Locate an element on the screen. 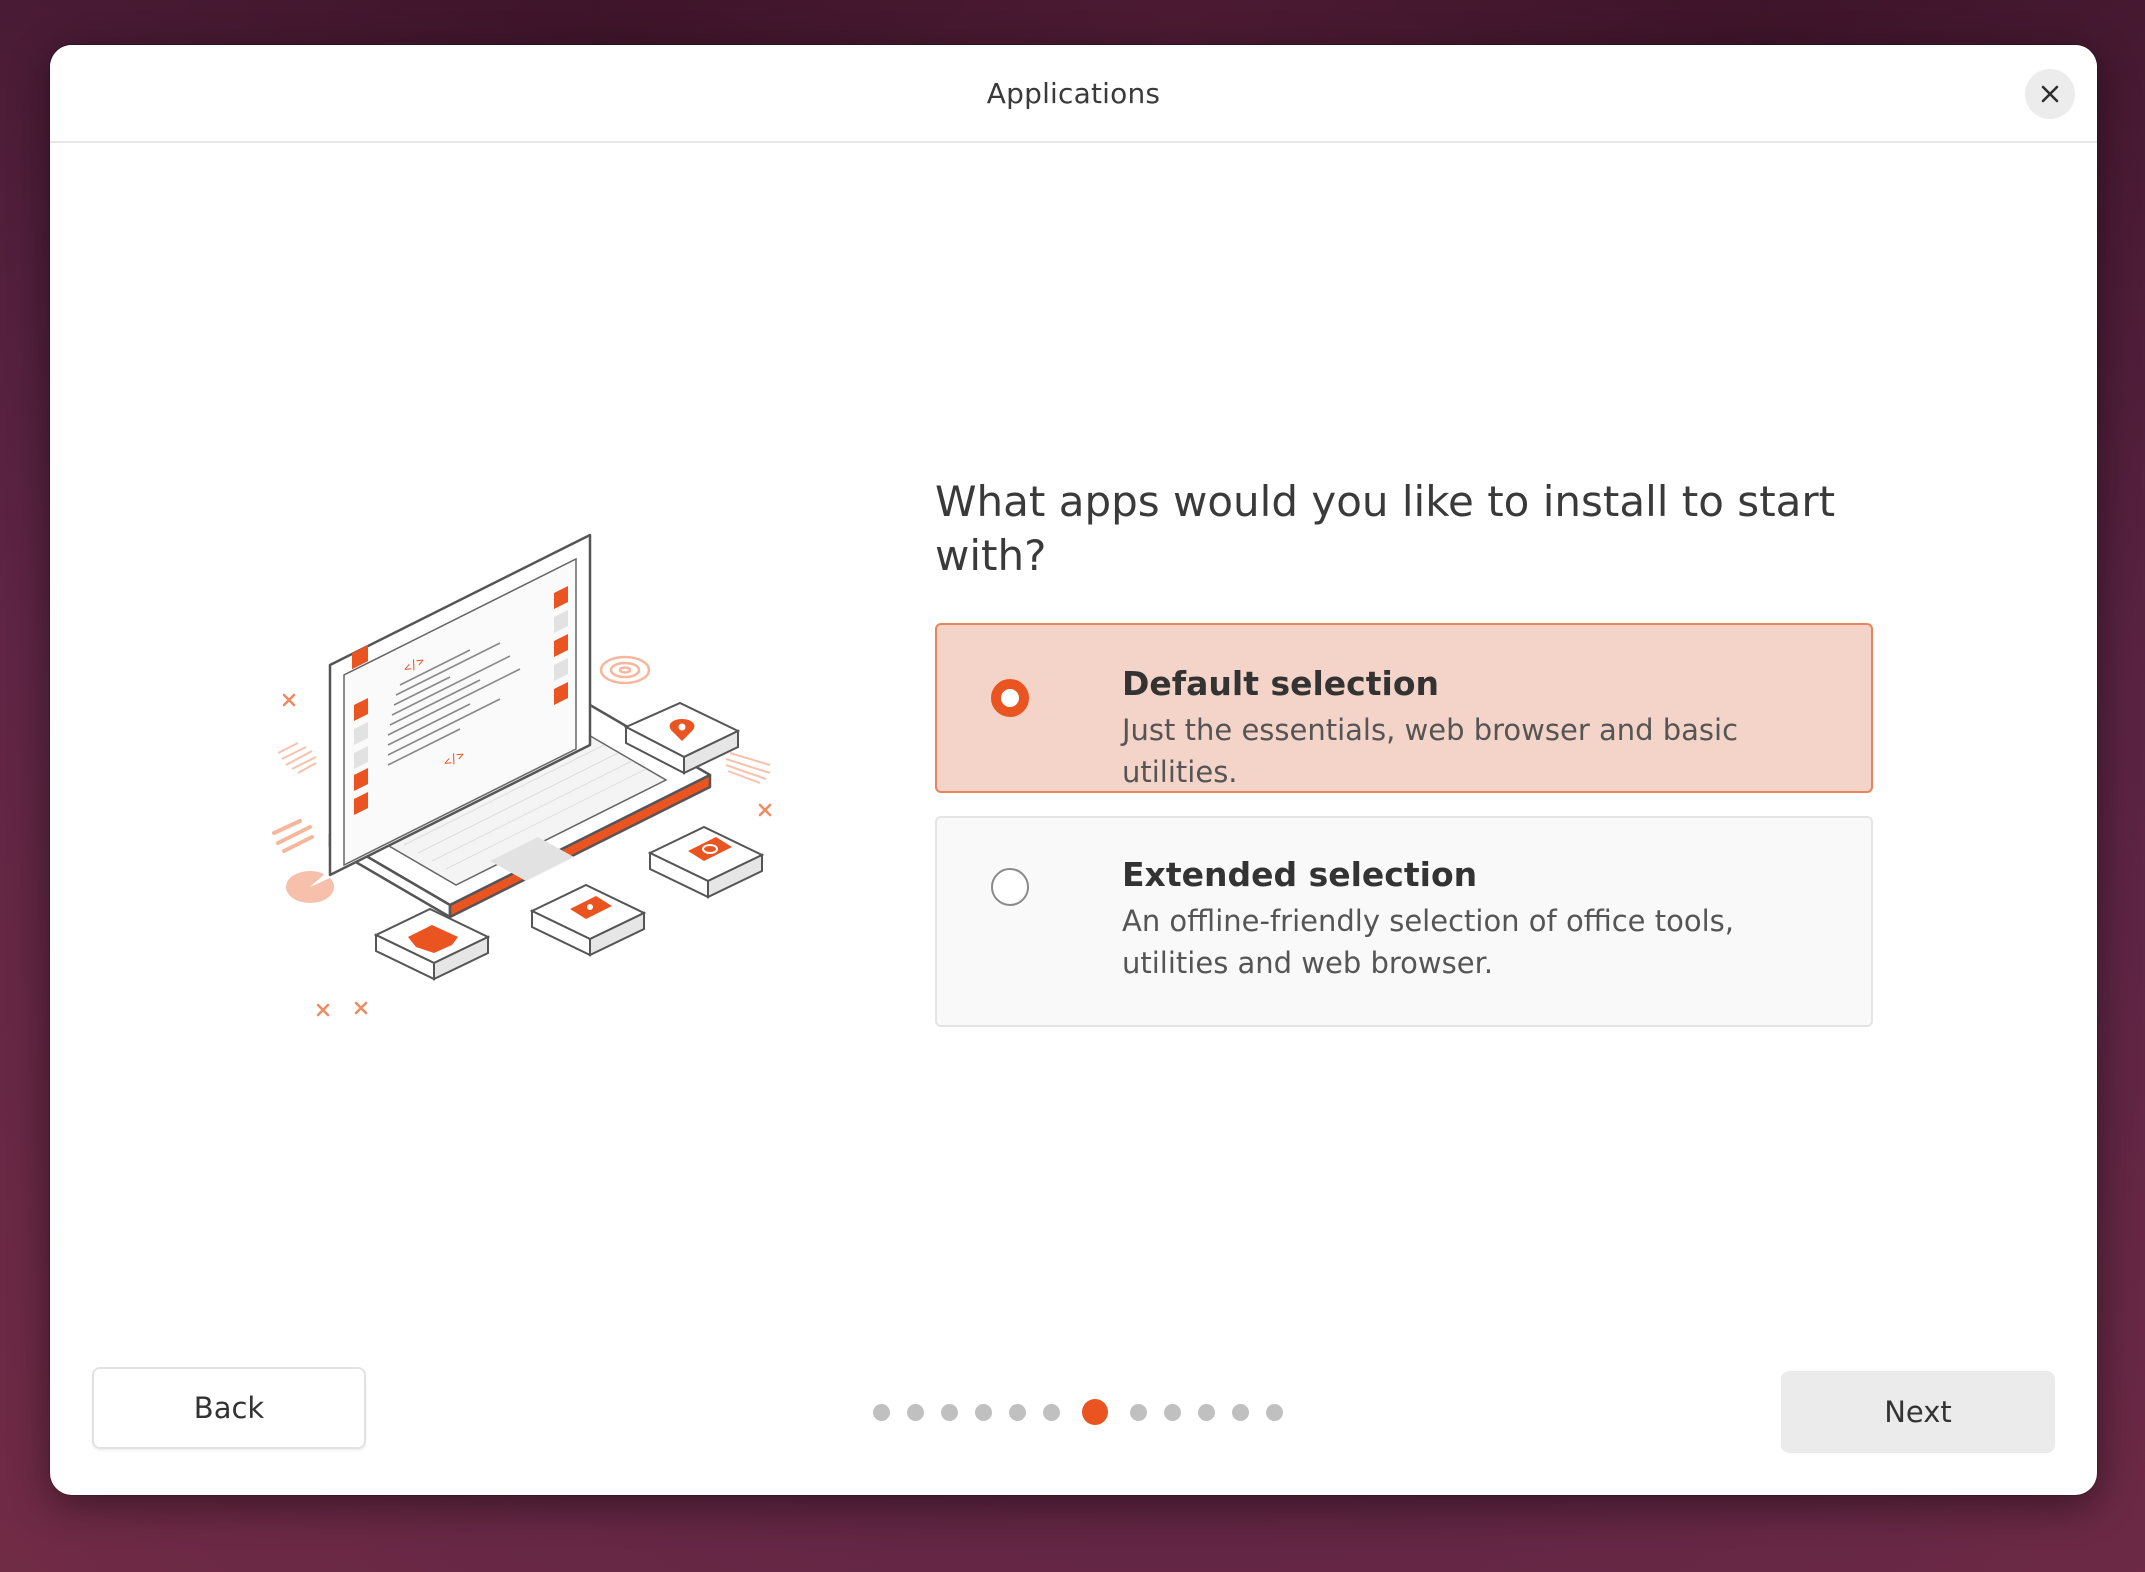 This screenshot has height=1572, width=2145. progress-dots is located at coordinates (1086, 1412).